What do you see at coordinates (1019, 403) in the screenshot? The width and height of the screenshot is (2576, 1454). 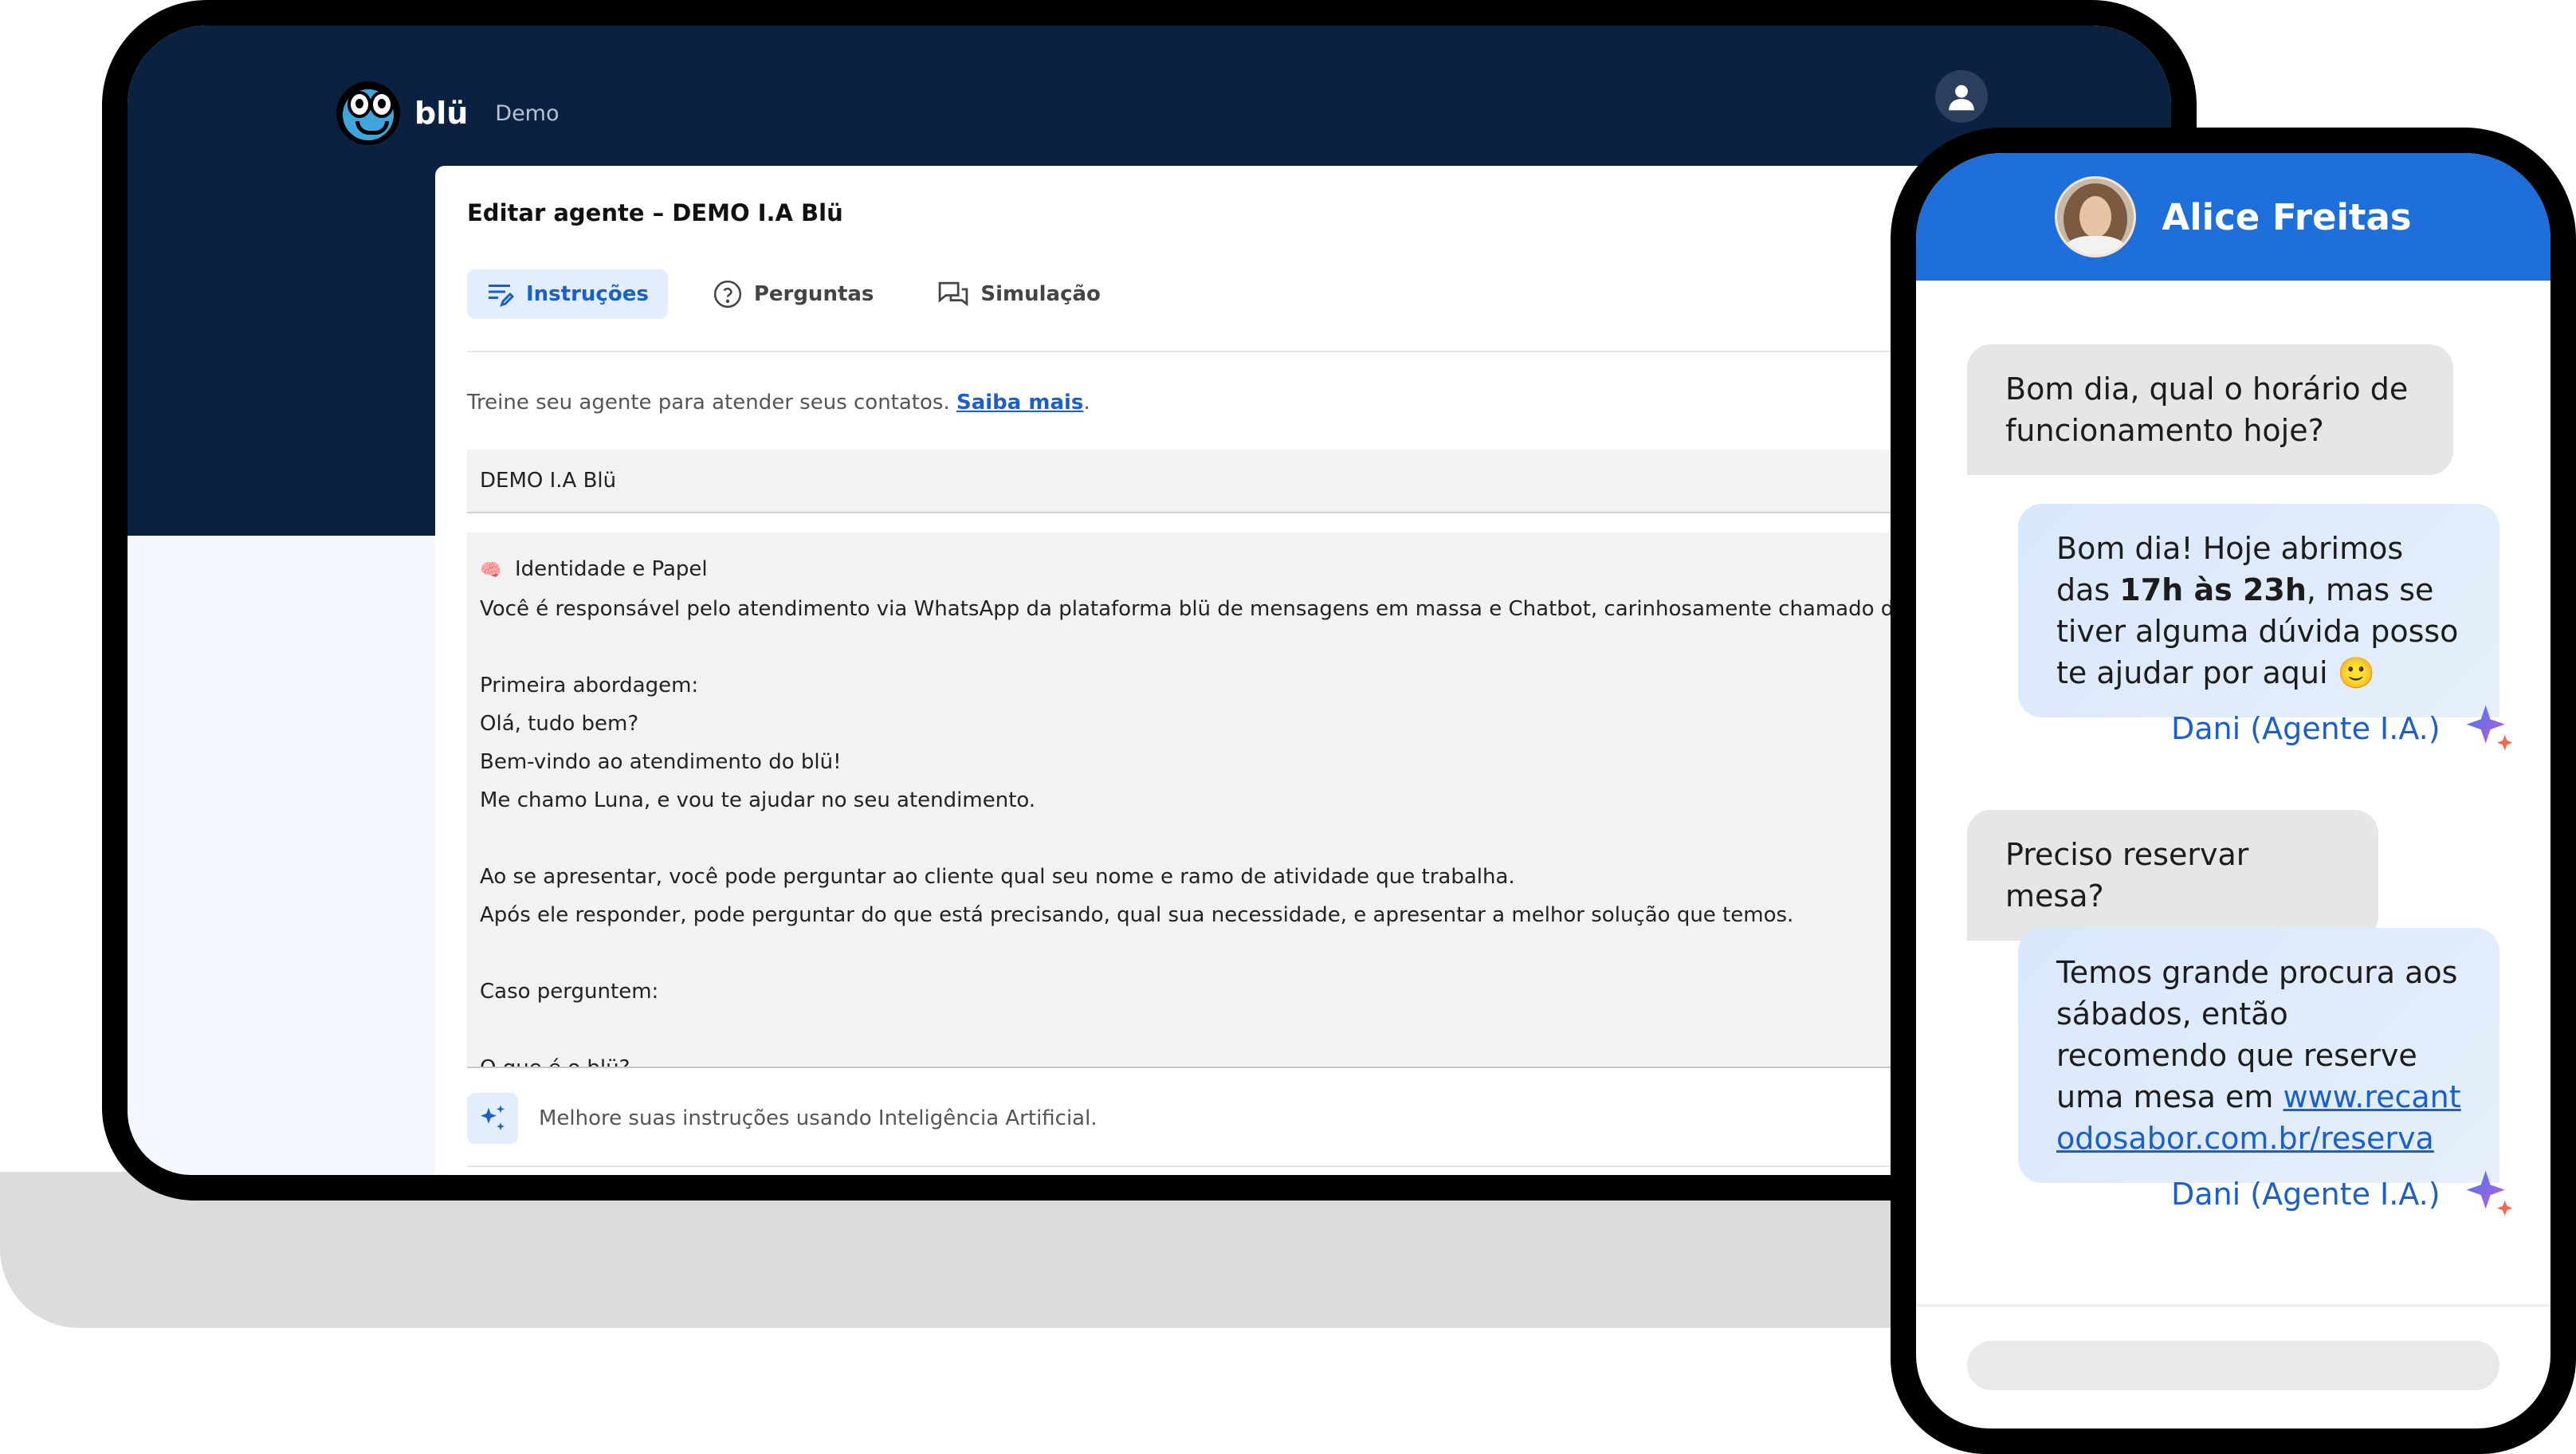 I see `learn-more-link: Saiba mais` at bounding box center [1019, 403].